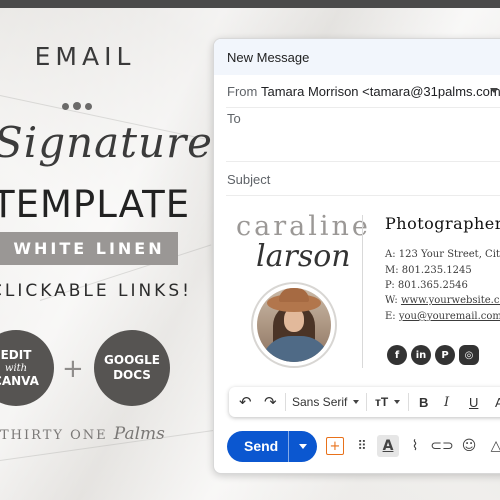  What do you see at coordinates (248, 179) in the screenshot?
I see `subject-field: Subject` at bounding box center [248, 179].